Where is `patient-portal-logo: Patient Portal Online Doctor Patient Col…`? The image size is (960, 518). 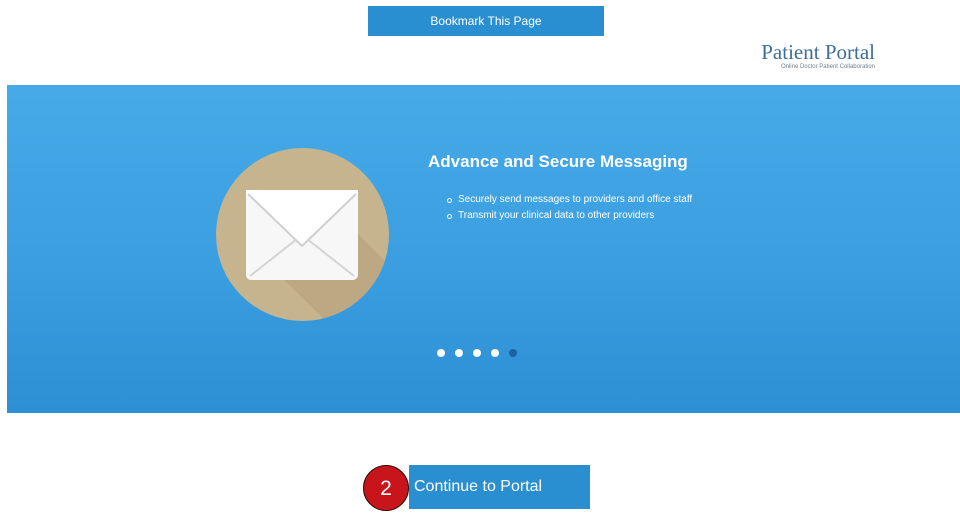 patient-portal-logo: Patient Portal Online Doctor Patient Col… is located at coordinates (810, 56).